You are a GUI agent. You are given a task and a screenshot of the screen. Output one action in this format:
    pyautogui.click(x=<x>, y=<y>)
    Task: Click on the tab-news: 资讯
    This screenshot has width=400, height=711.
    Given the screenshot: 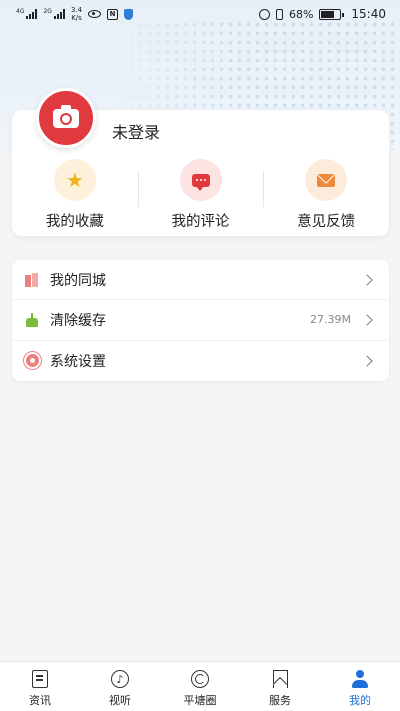 What is the action you would take?
    pyautogui.click(x=40, y=686)
    